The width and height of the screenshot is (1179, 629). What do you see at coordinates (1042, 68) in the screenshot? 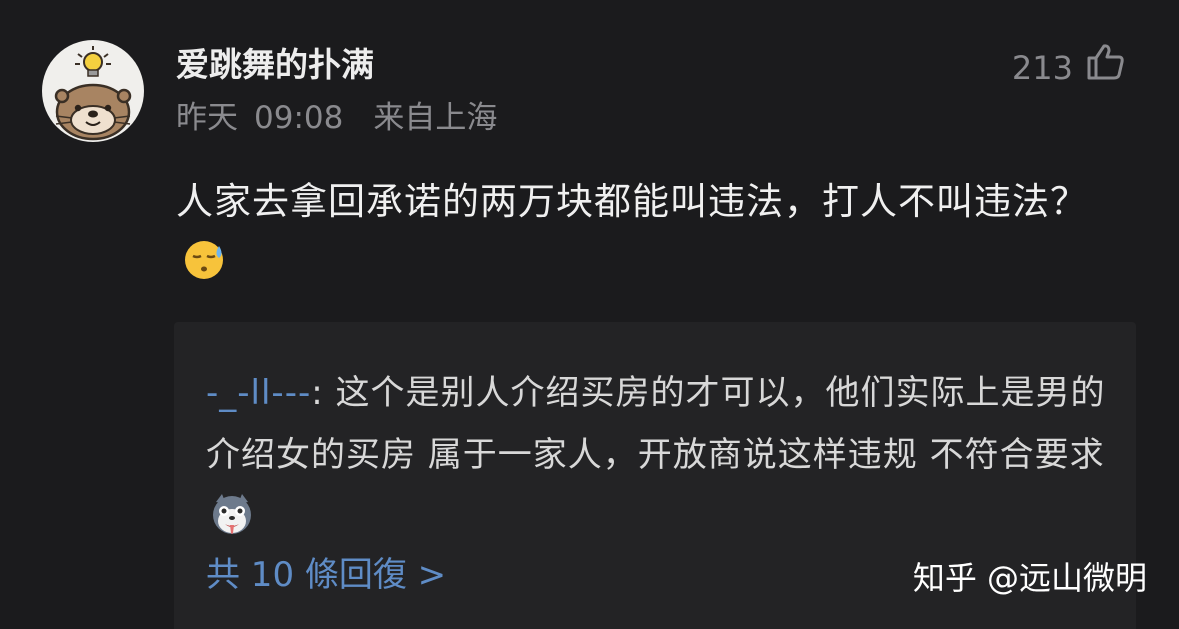
I see `like-count: 213` at bounding box center [1042, 68].